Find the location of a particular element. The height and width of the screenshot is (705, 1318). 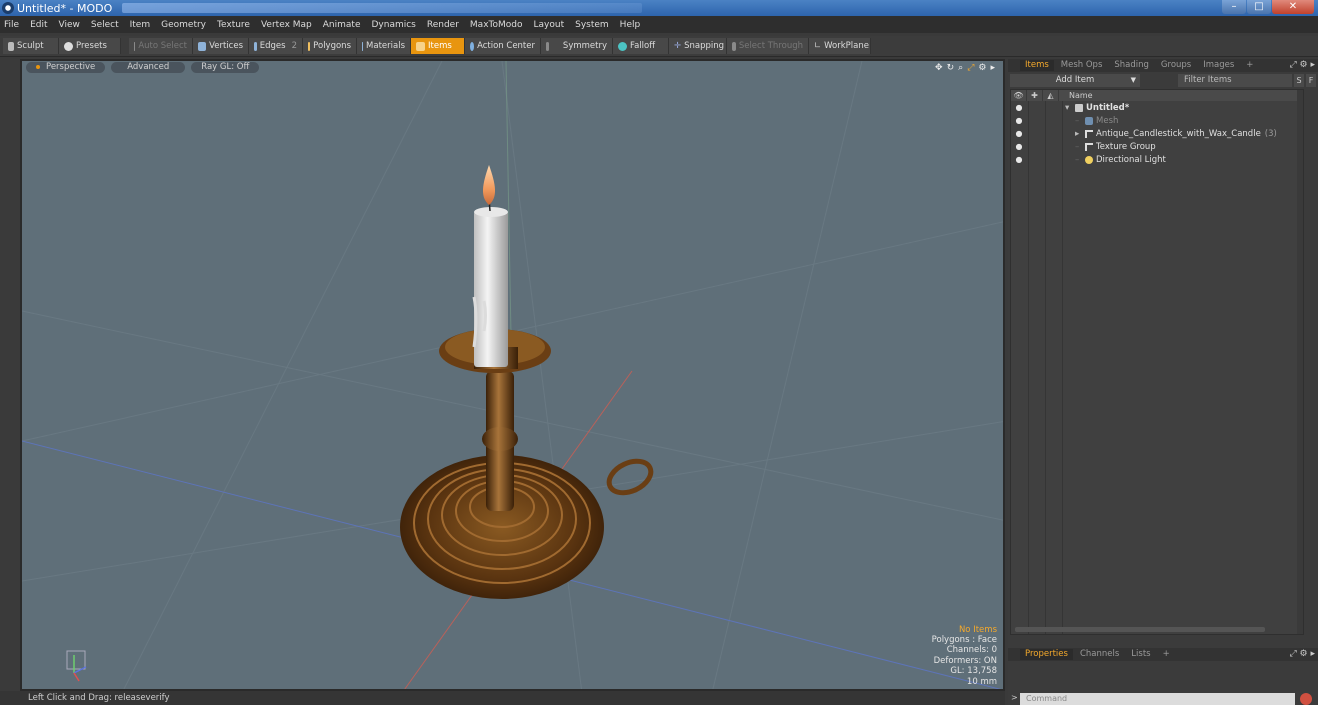

tree-row-directional-light: ● – Directional Light is located at coordinates (1157, 159).